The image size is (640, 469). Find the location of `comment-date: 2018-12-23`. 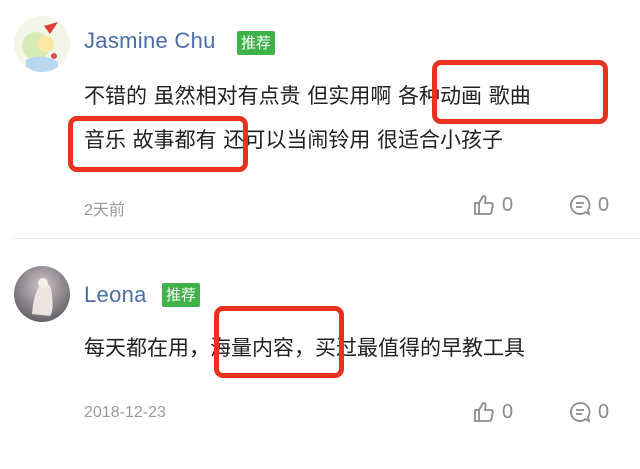

comment-date: 2018-12-23 is located at coordinates (125, 412).